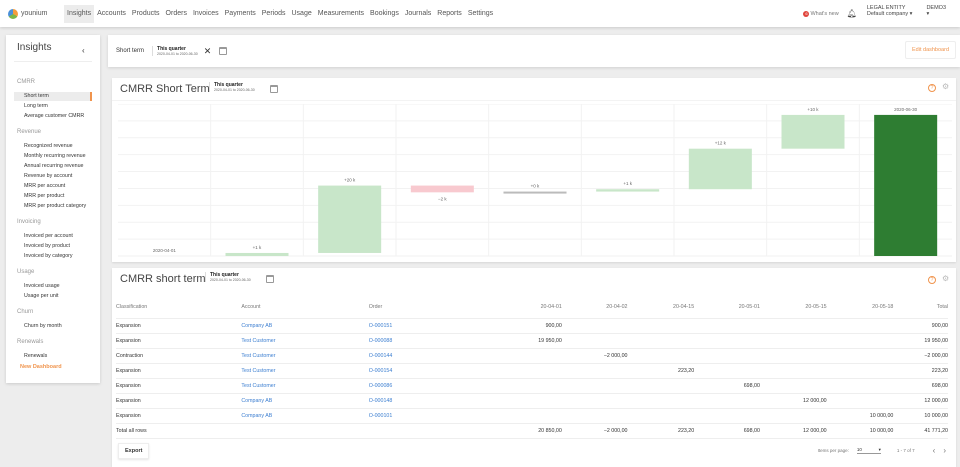  What do you see at coordinates (83, 50) in the screenshot?
I see `collapse-icon: ‹` at bounding box center [83, 50].